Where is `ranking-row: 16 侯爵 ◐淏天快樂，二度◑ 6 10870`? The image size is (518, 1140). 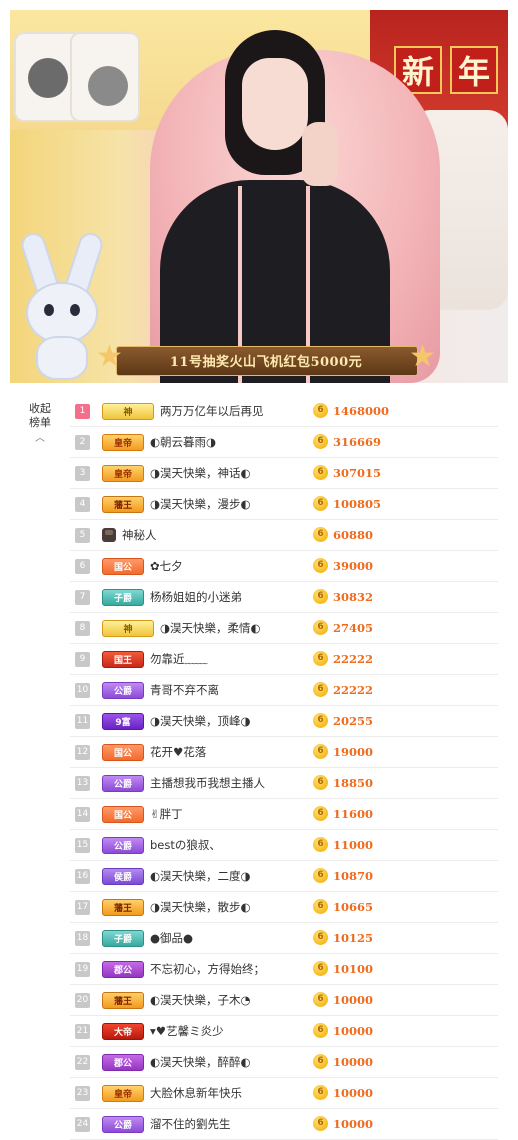
ranking-row: 16 侯爵 ◐淏天快樂，二度◑ 6 10870 is located at coordinates (284, 876).